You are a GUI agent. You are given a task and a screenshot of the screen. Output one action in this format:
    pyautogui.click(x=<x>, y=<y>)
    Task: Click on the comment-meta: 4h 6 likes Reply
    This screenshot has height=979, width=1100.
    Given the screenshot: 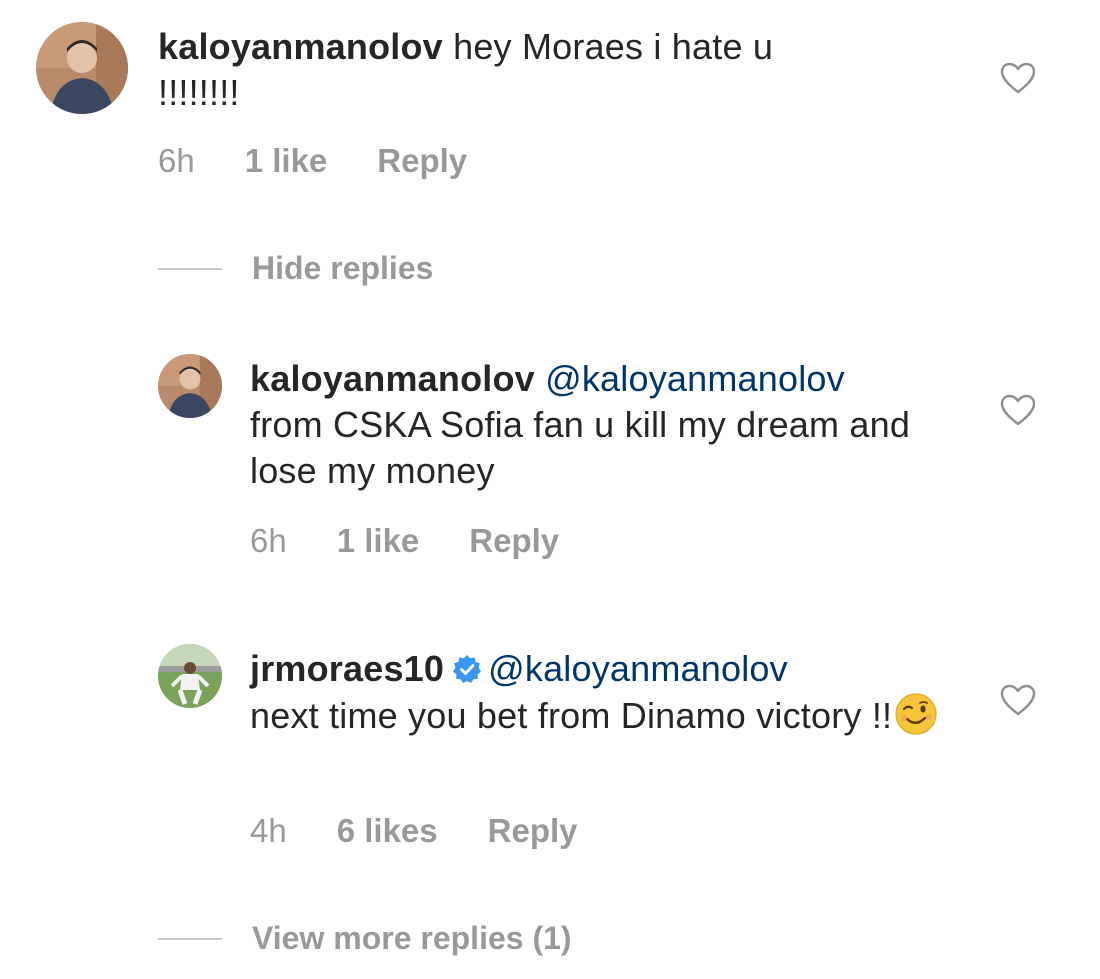 What is the action you would take?
    pyautogui.click(x=414, y=831)
    